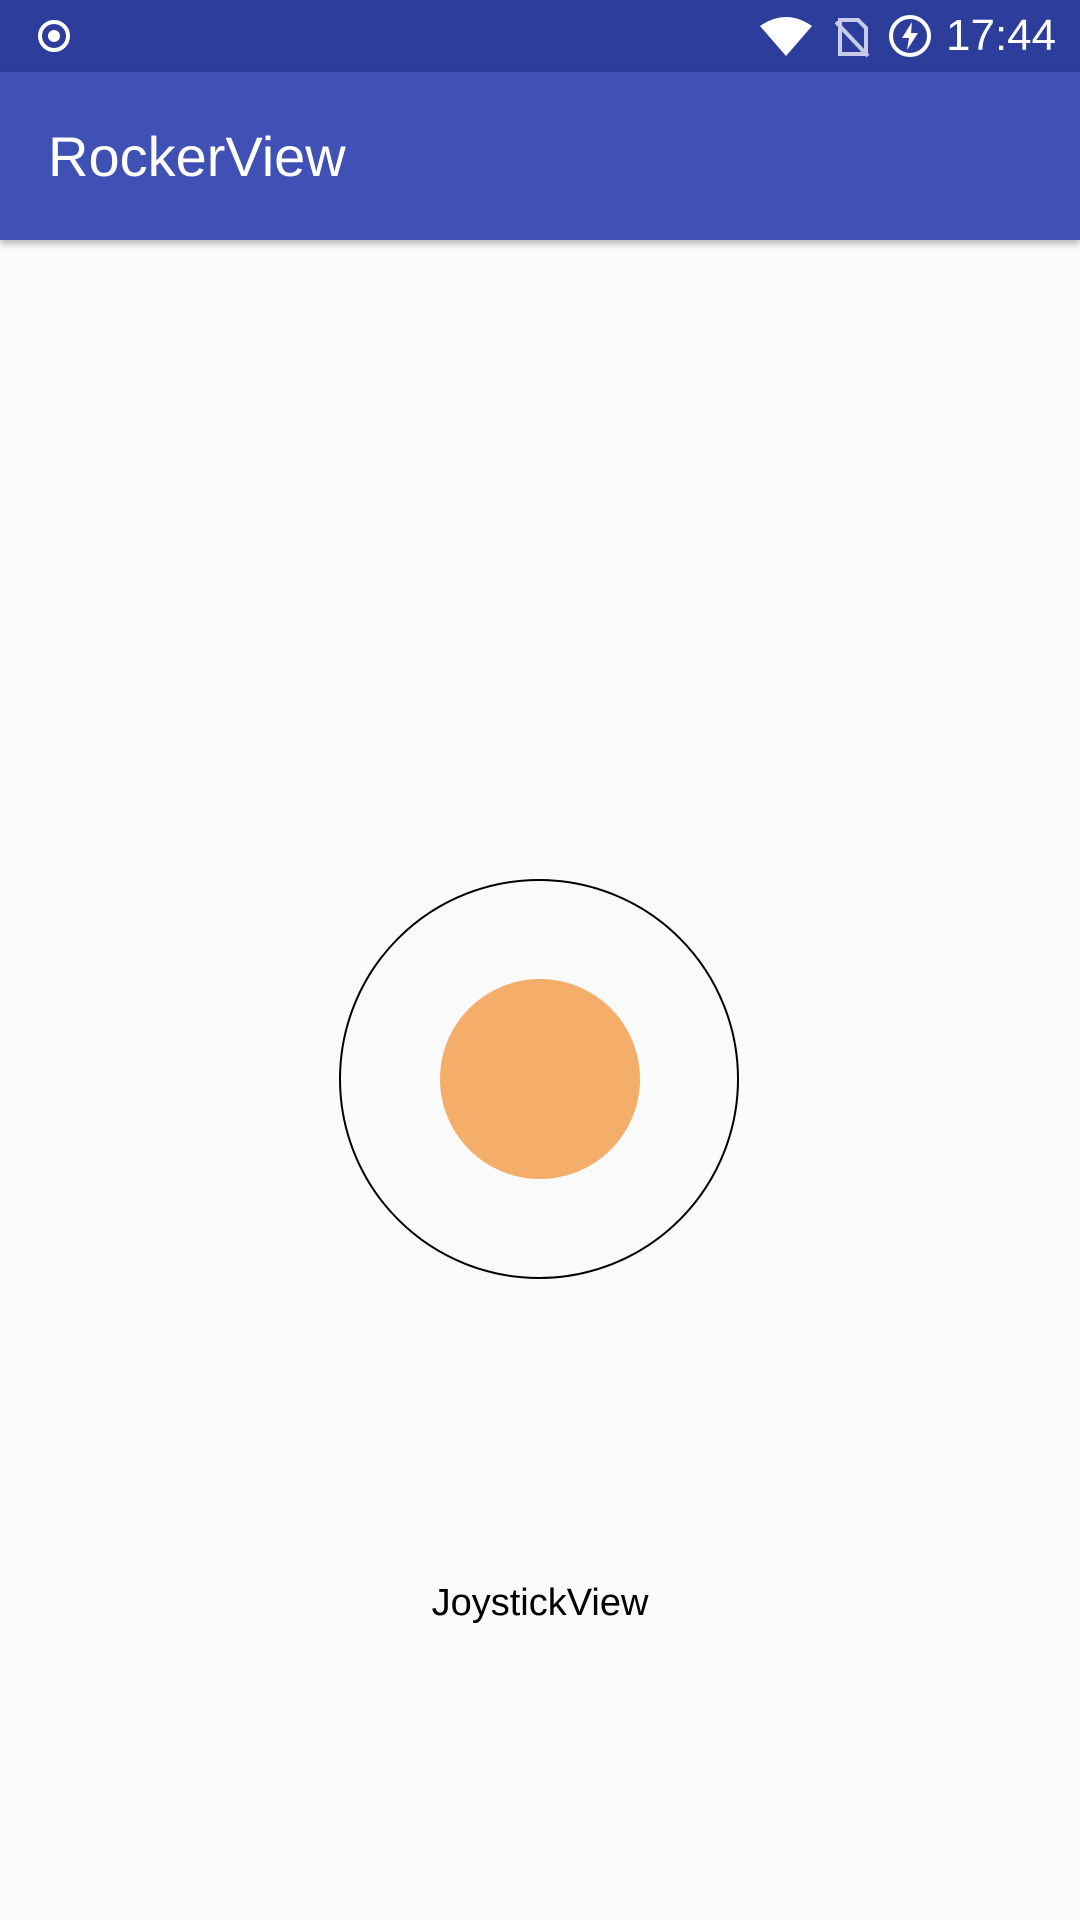 The width and height of the screenshot is (1080, 1920). I want to click on no-sim-icon, so click(852, 38).